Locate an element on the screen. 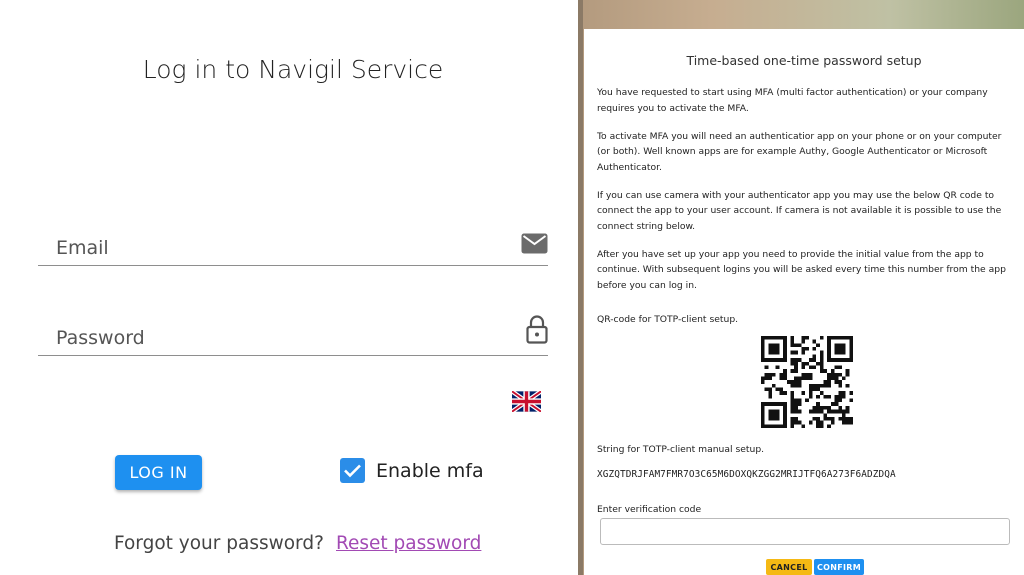 The image size is (1024, 575). forgot-password-text: Forgot your password? is located at coordinates (219, 543).